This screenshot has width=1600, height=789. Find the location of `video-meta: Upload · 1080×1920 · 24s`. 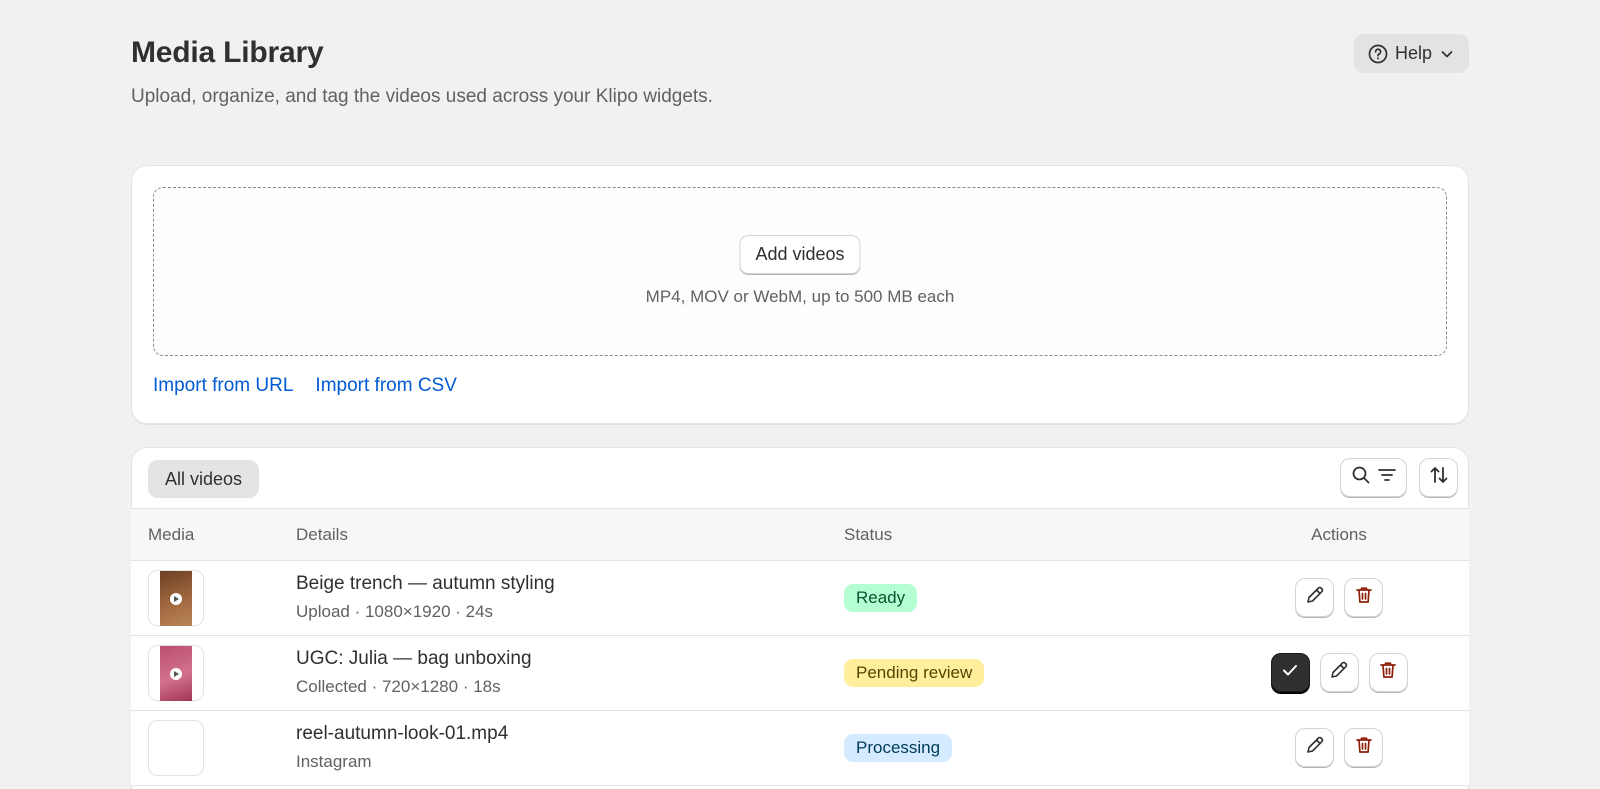

video-meta: Upload · 1080×1920 · 24s is located at coordinates (395, 611).